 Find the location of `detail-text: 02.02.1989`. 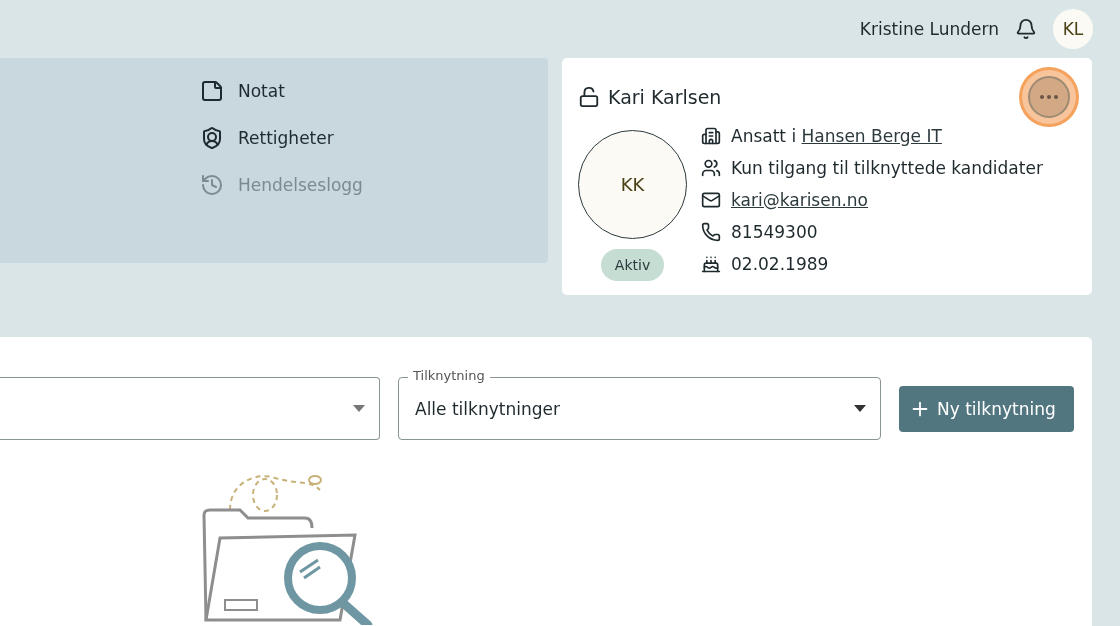

detail-text: 02.02.1989 is located at coordinates (780, 263).